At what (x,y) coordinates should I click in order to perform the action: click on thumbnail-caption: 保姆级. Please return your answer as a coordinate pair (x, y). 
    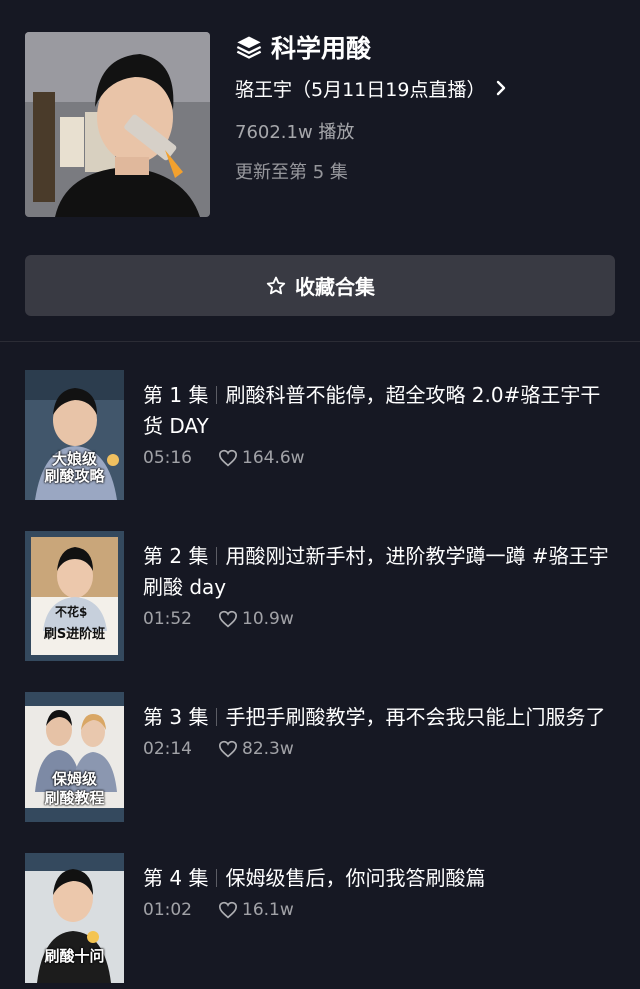
    Looking at the image, I should click on (74, 779).